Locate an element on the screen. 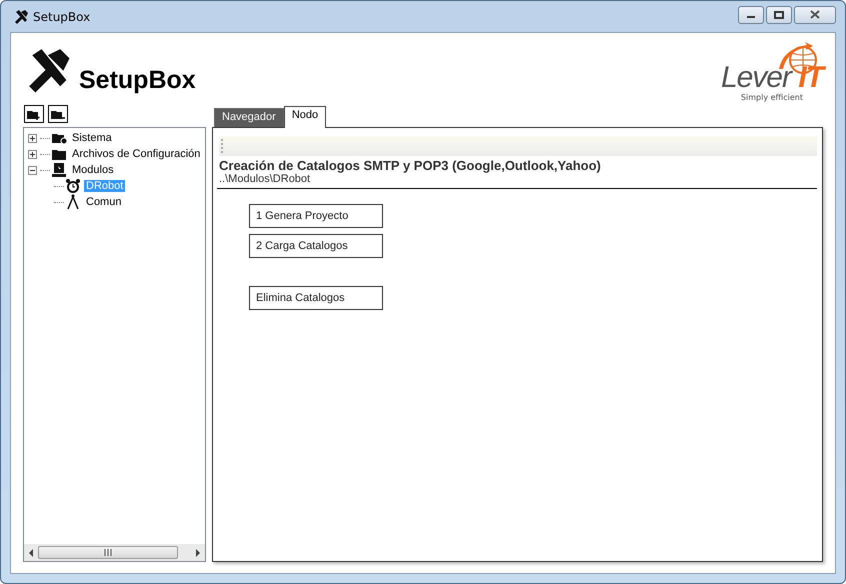 This screenshot has height=584, width=846. close-icon is located at coordinates (815, 14).